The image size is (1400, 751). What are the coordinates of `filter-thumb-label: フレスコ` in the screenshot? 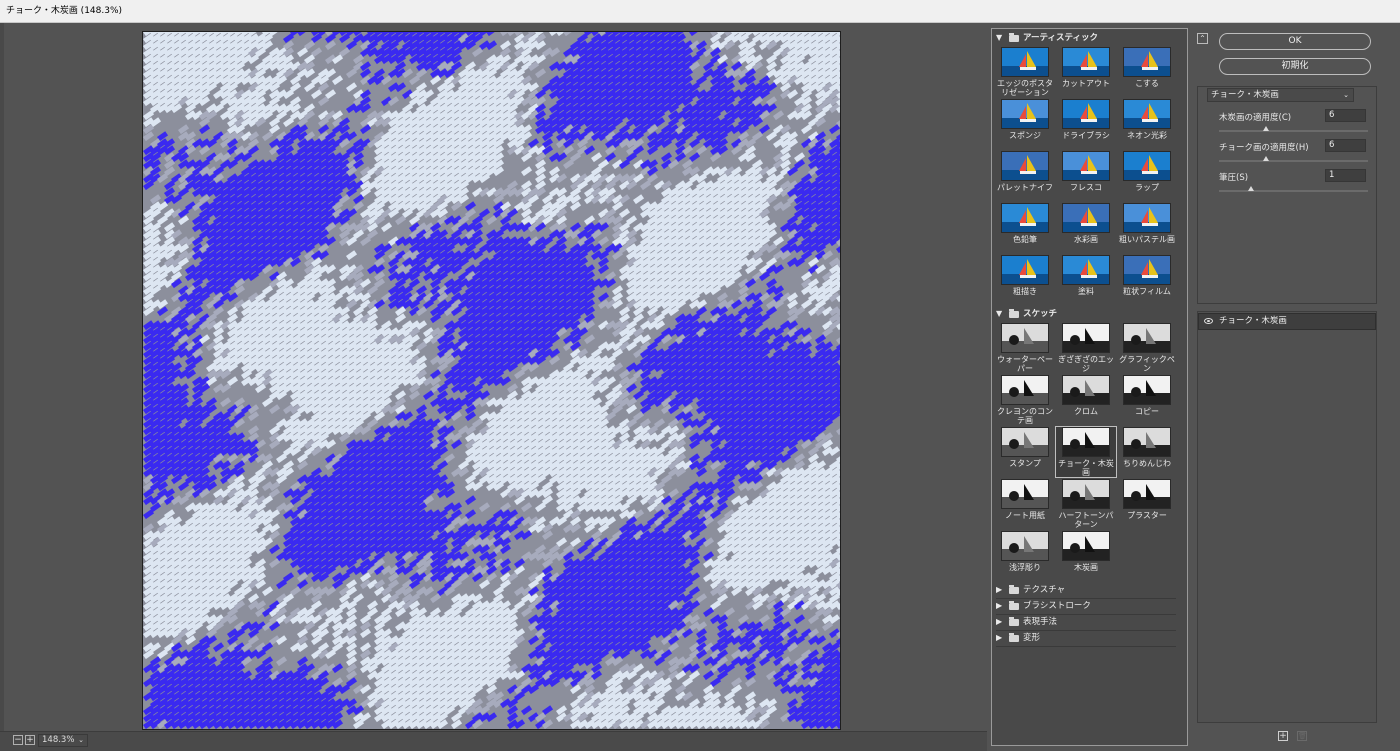 It's located at (1086, 187).